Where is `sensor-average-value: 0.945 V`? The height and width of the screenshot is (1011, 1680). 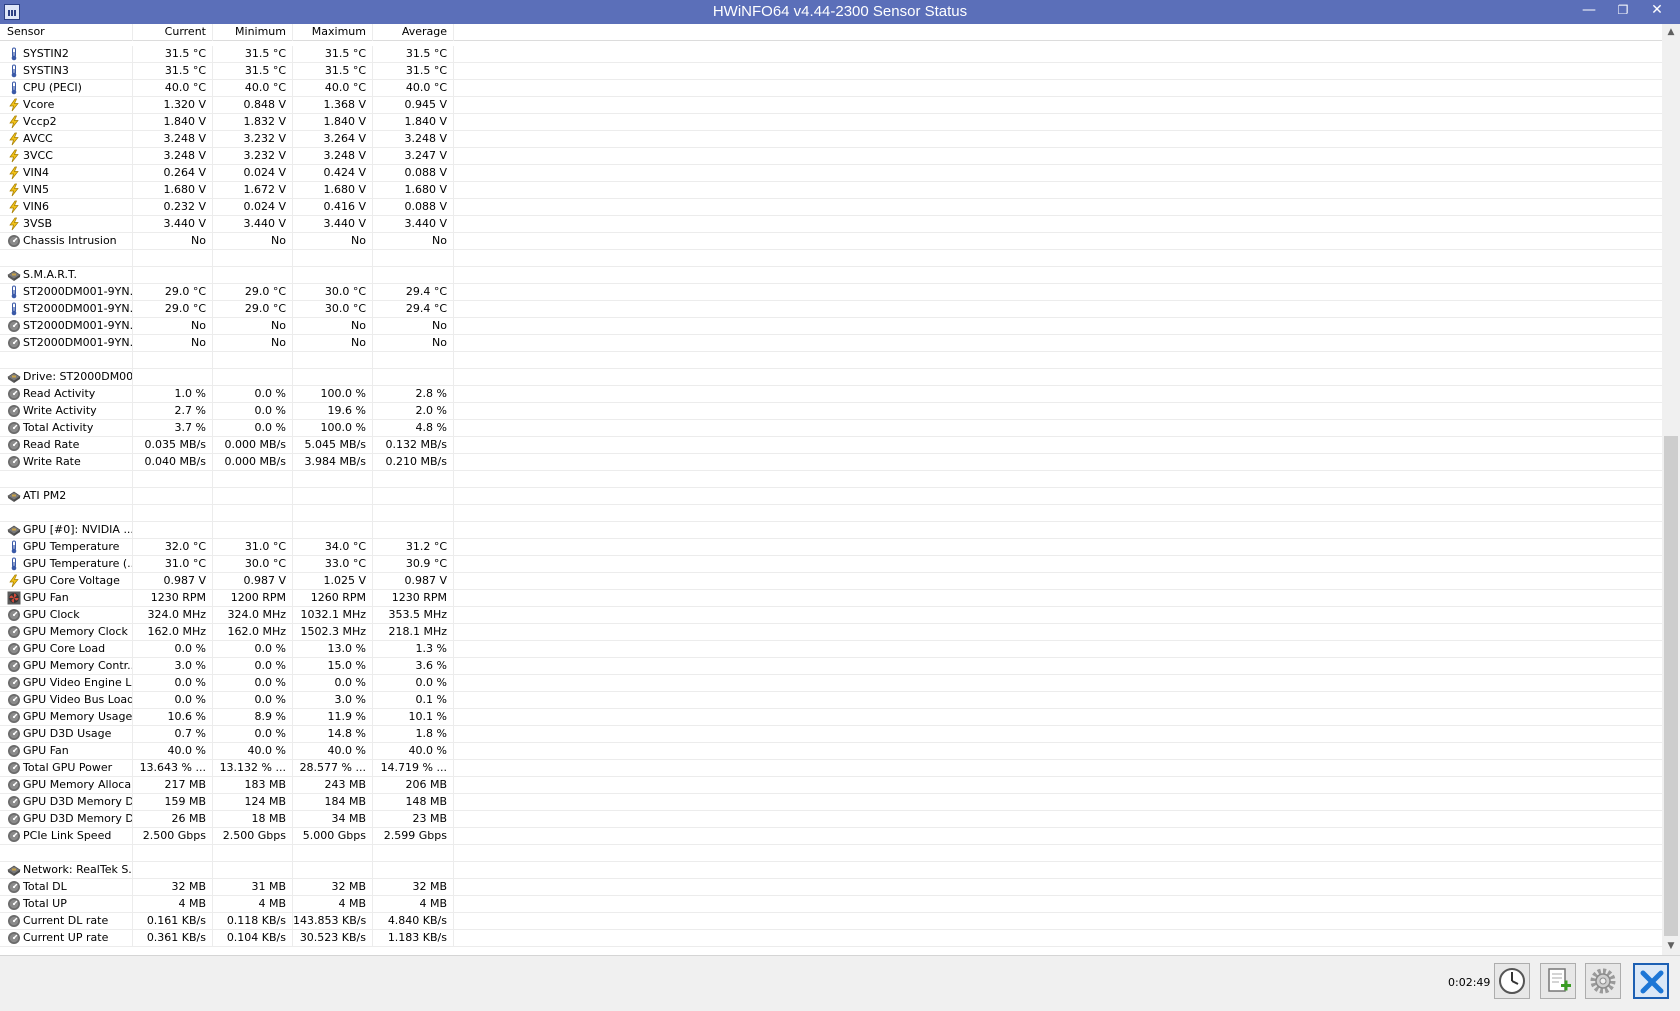
sensor-average-value: 0.945 V is located at coordinates (413, 105).